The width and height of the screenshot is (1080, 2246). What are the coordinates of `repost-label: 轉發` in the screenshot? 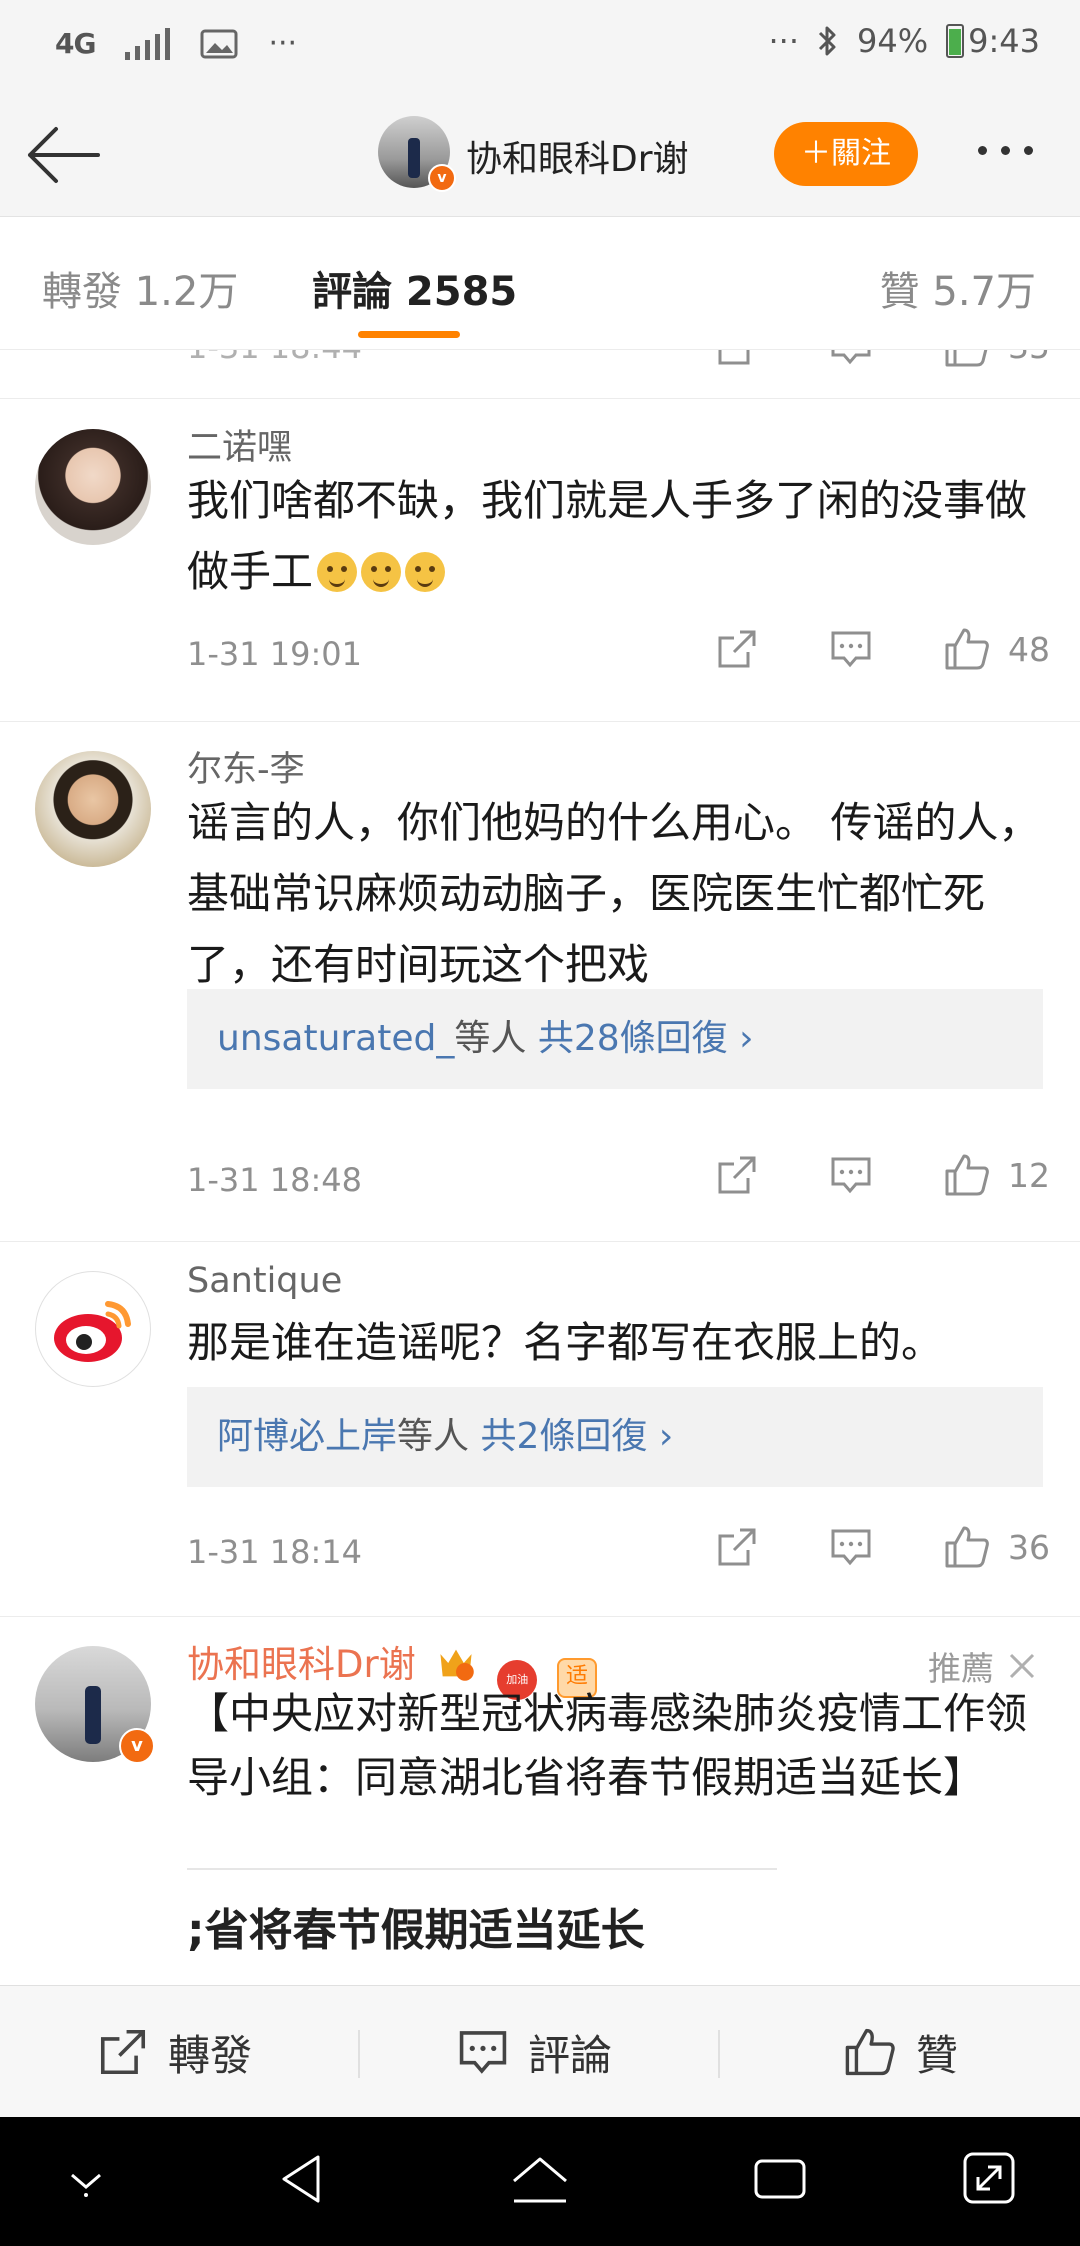 It's located at (210, 2055).